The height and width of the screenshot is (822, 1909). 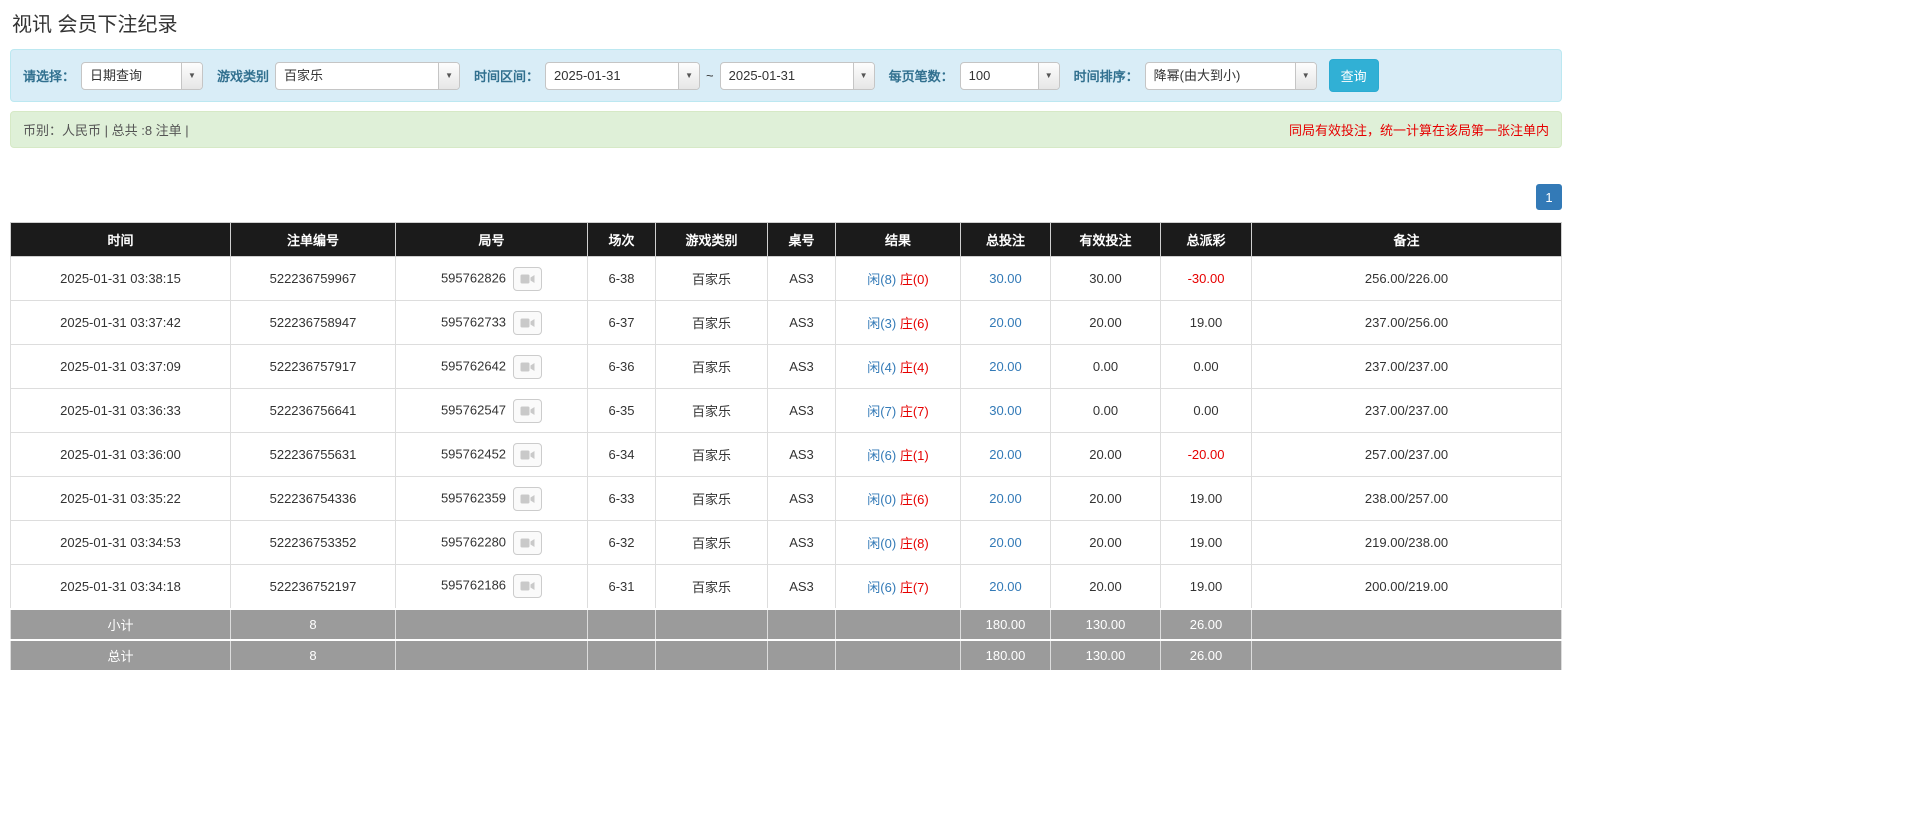 I want to click on round-number: 595762642, so click(x=473, y=365).